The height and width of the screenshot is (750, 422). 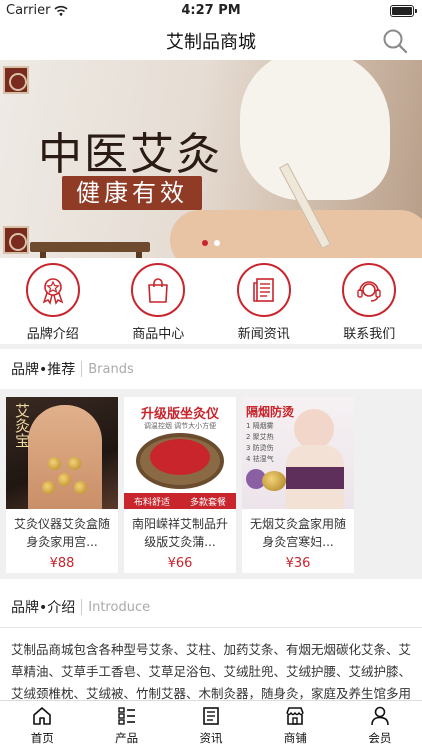 I want to click on banner-practitioner-image, so click(x=315, y=130).